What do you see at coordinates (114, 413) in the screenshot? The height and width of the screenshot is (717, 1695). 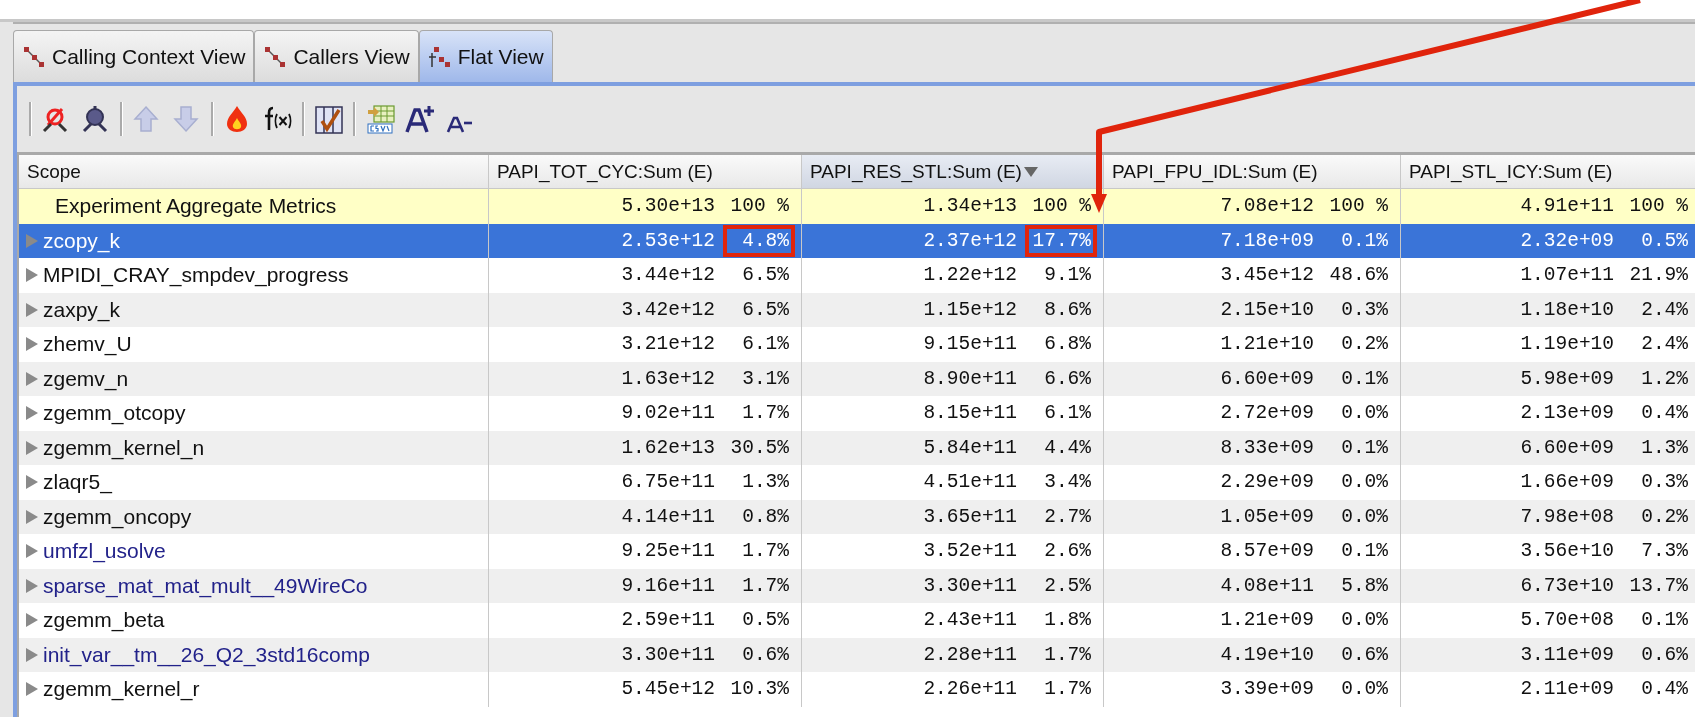 I see `scope-name: zgemm_otcopy` at bounding box center [114, 413].